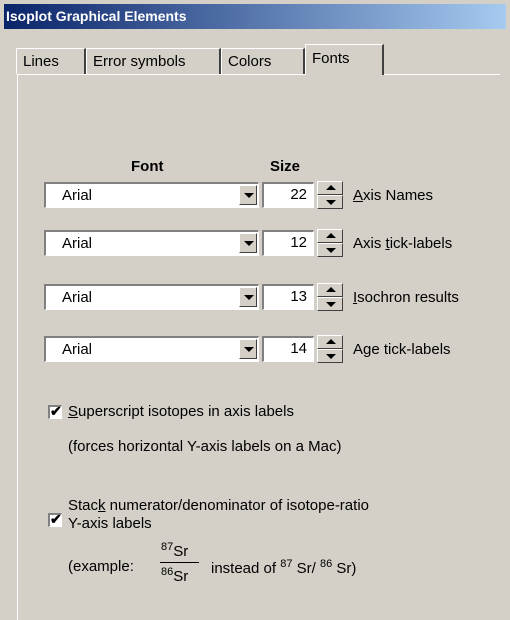 This screenshot has width=510, height=620. I want to click on stack-ratio-label-line2: Y-axis labels, so click(110, 523).